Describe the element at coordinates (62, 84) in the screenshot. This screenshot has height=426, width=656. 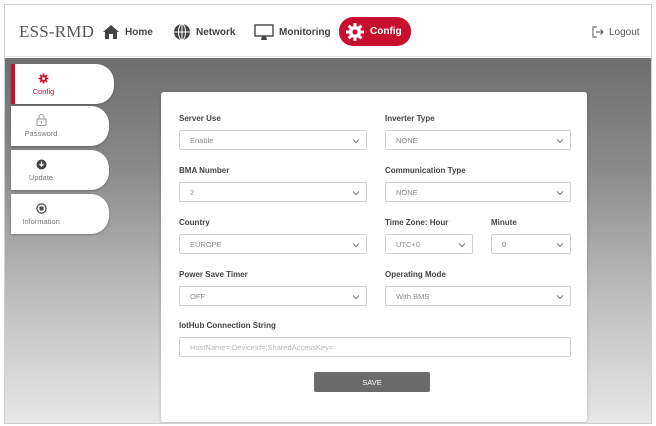
I see `sidebar-item-config: Config` at that location.